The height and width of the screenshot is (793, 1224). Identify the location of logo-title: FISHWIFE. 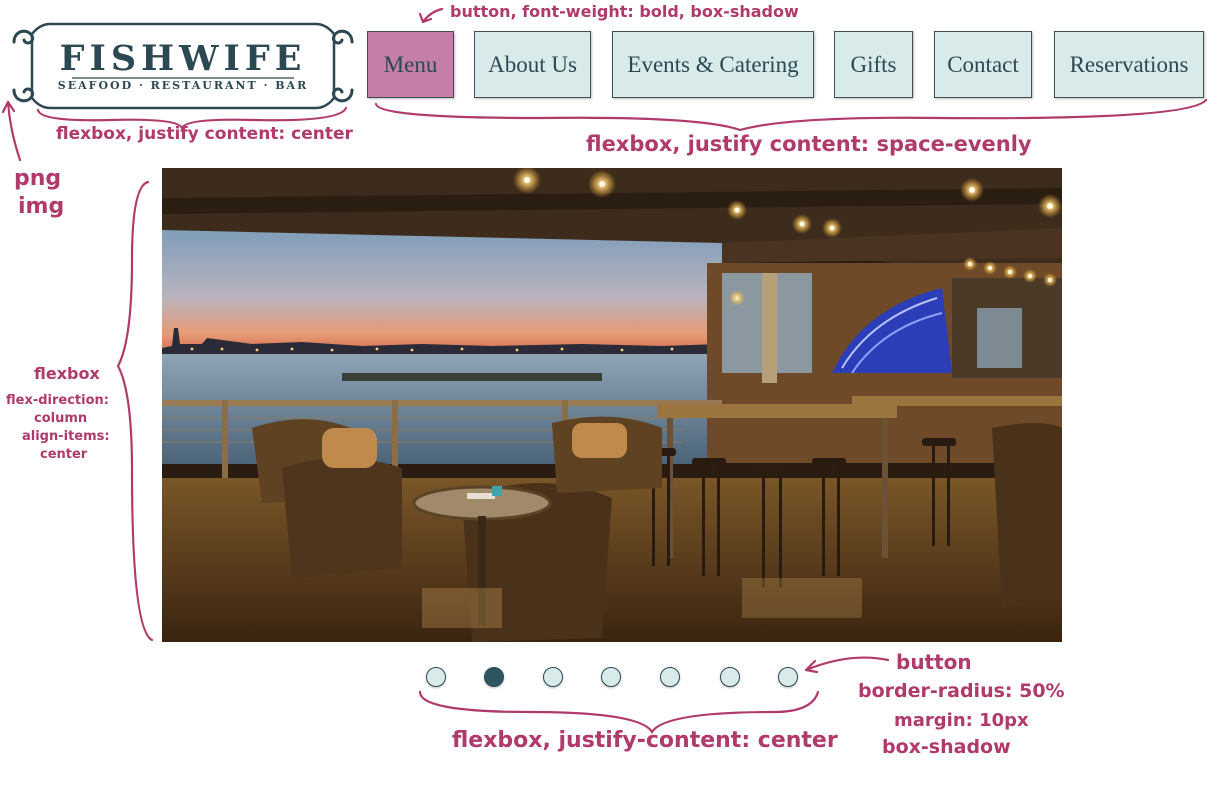
(183, 58).